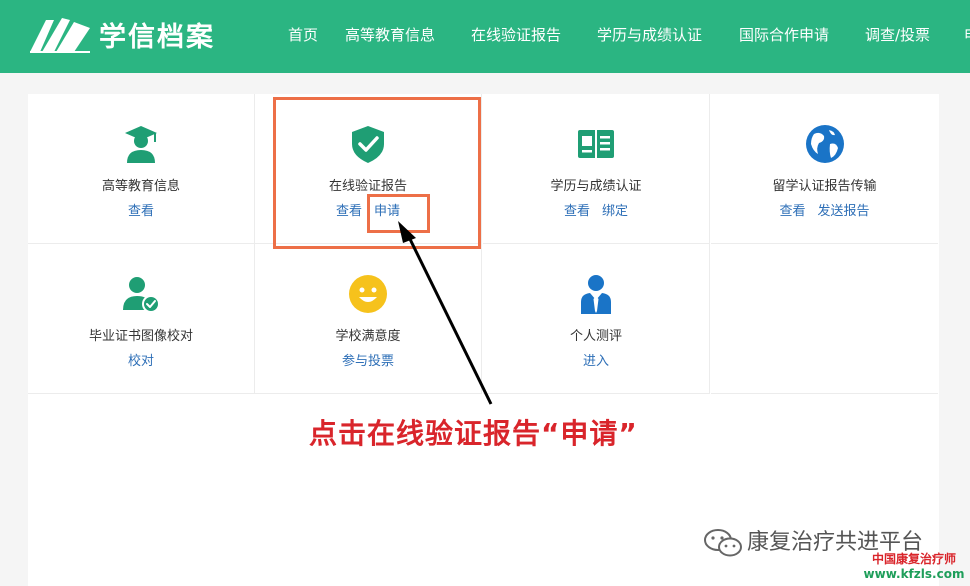  Describe the element at coordinates (784, 35) in the screenshot. I see `nav-international-cooperation: 国际合作申请` at that location.